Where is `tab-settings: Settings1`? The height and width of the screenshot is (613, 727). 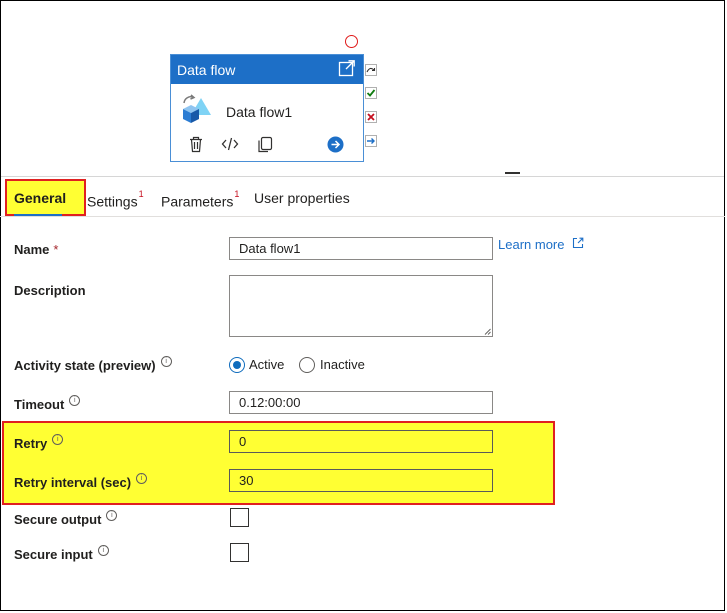 tab-settings: Settings1 is located at coordinates (115, 198).